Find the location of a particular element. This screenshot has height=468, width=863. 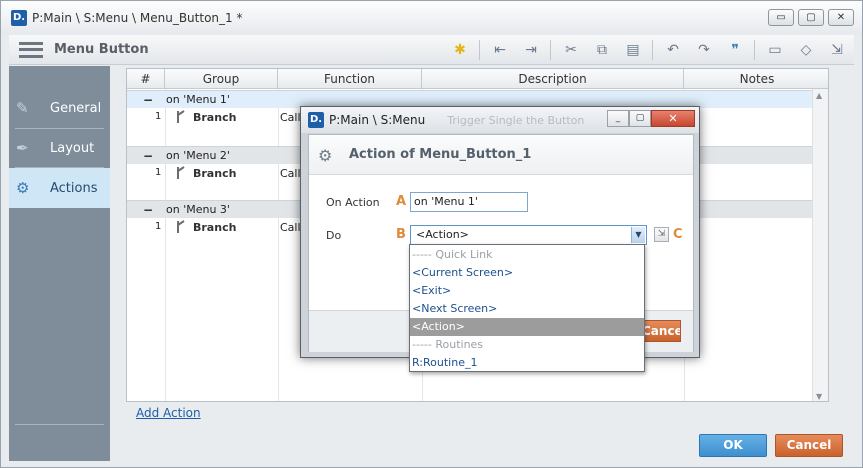

copy-icon: ⧉ is located at coordinates (602, 50).